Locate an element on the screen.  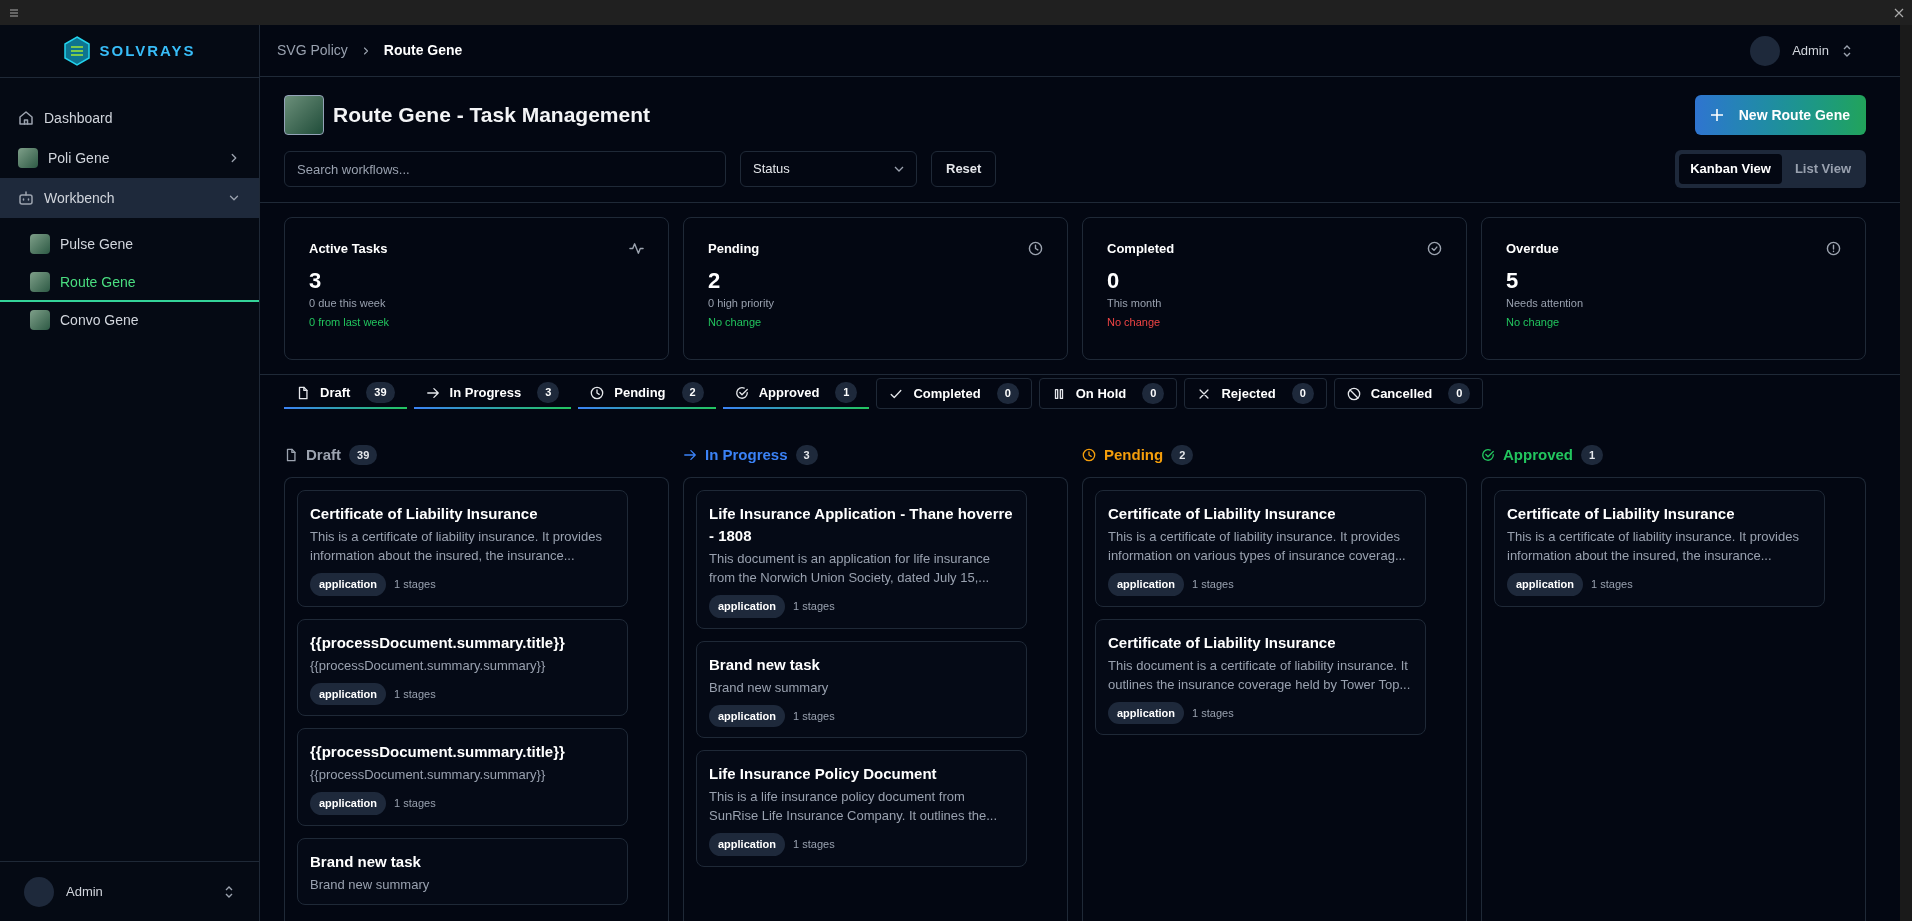
chevron-down-icon is located at coordinates (899, 169).